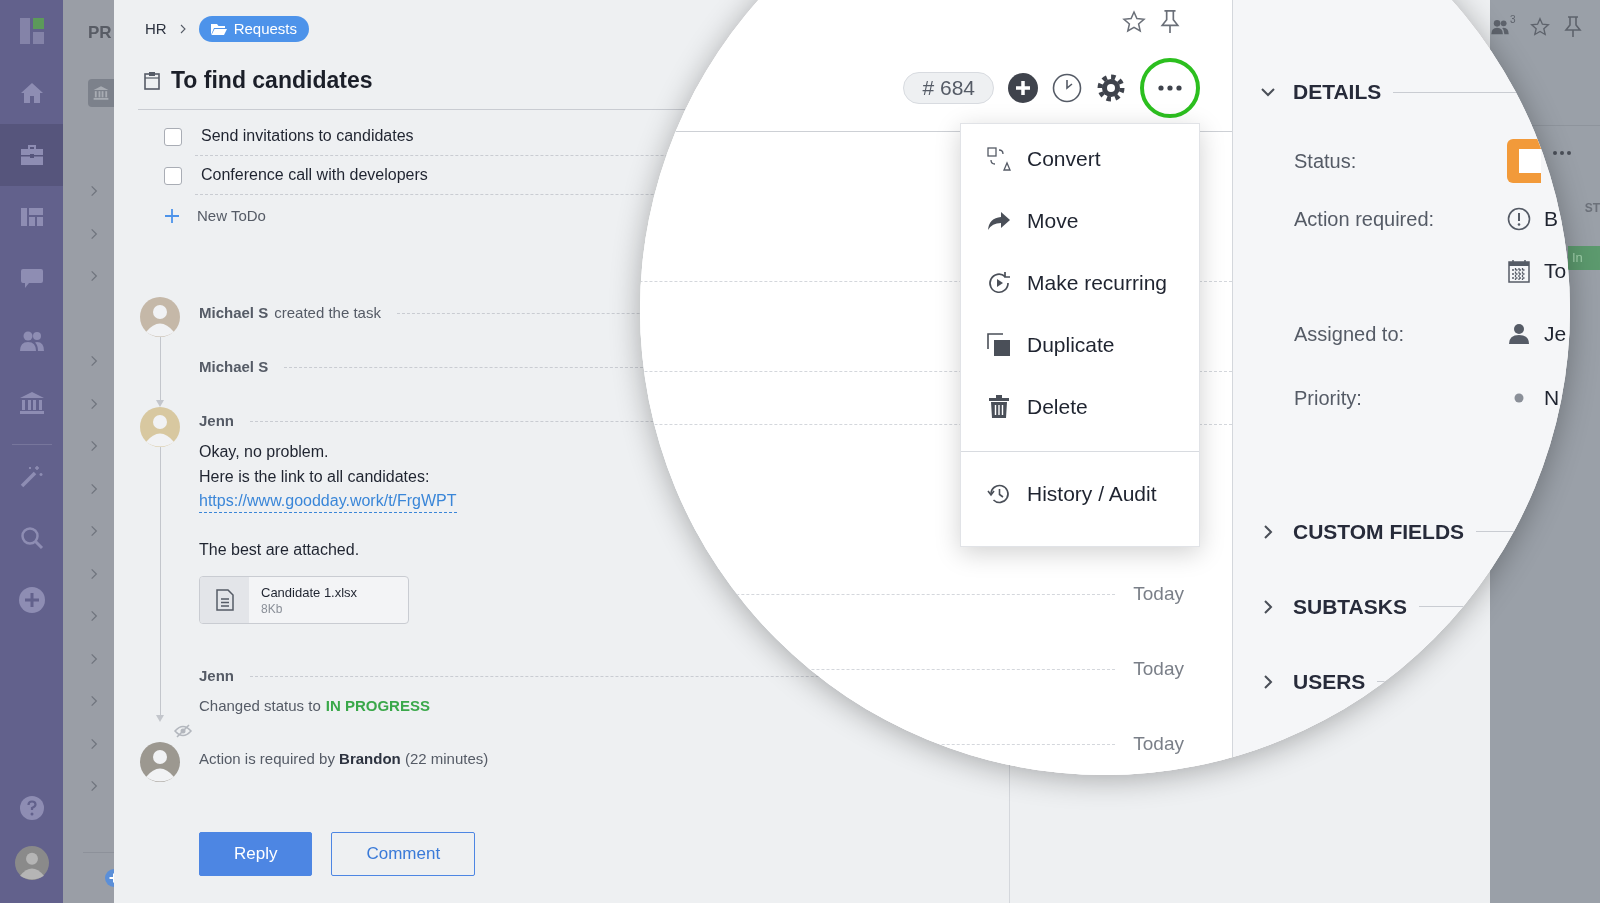 The image size is (1600, 903). I want to click on app-logo-icon, so click(31, 31).